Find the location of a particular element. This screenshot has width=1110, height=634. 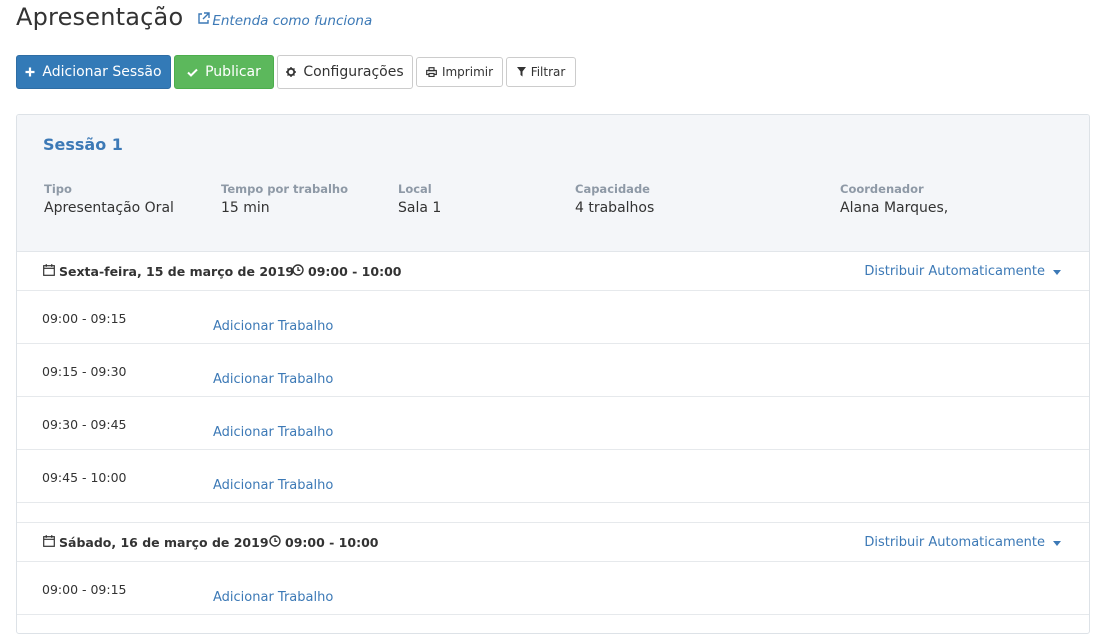

slot-time: 09:15 - 09:30 is located at coordinates (84, 371).